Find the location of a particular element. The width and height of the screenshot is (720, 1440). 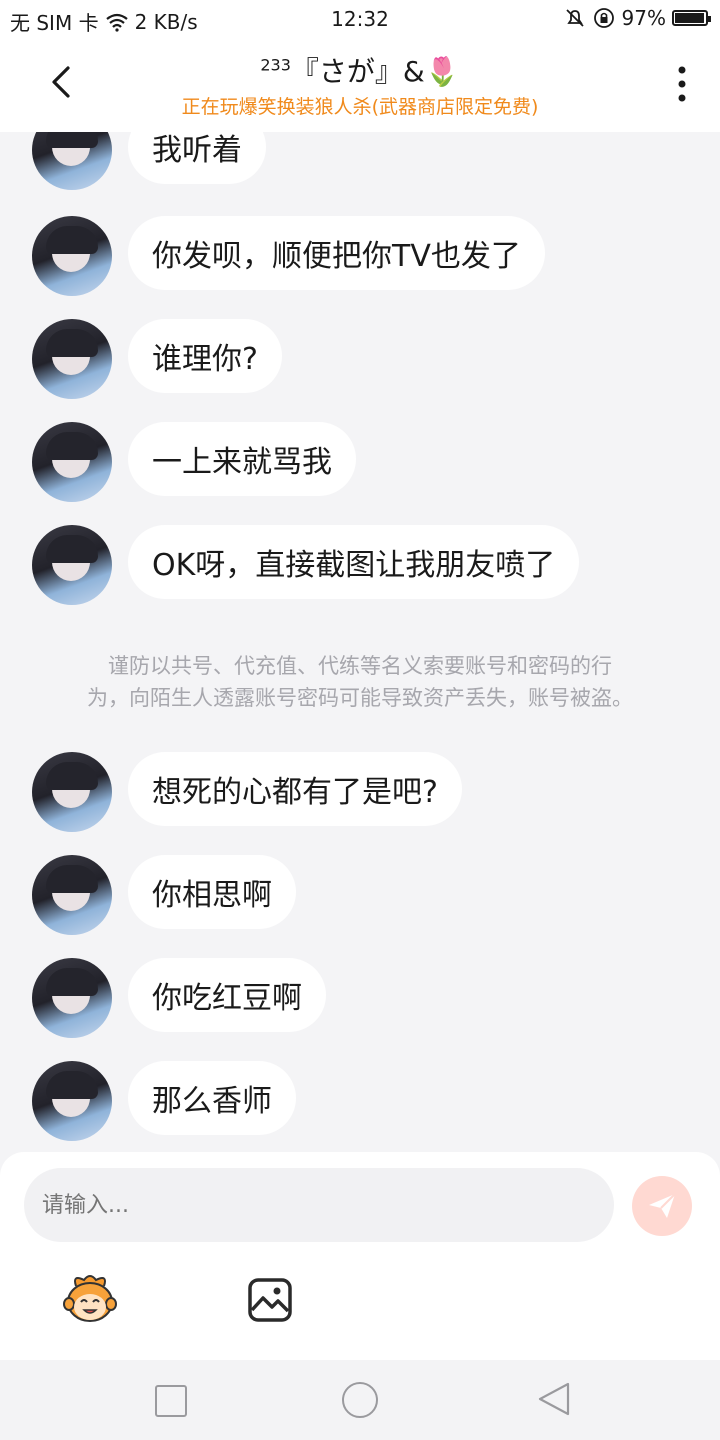

send-button is located at coordinates (662, 1206).